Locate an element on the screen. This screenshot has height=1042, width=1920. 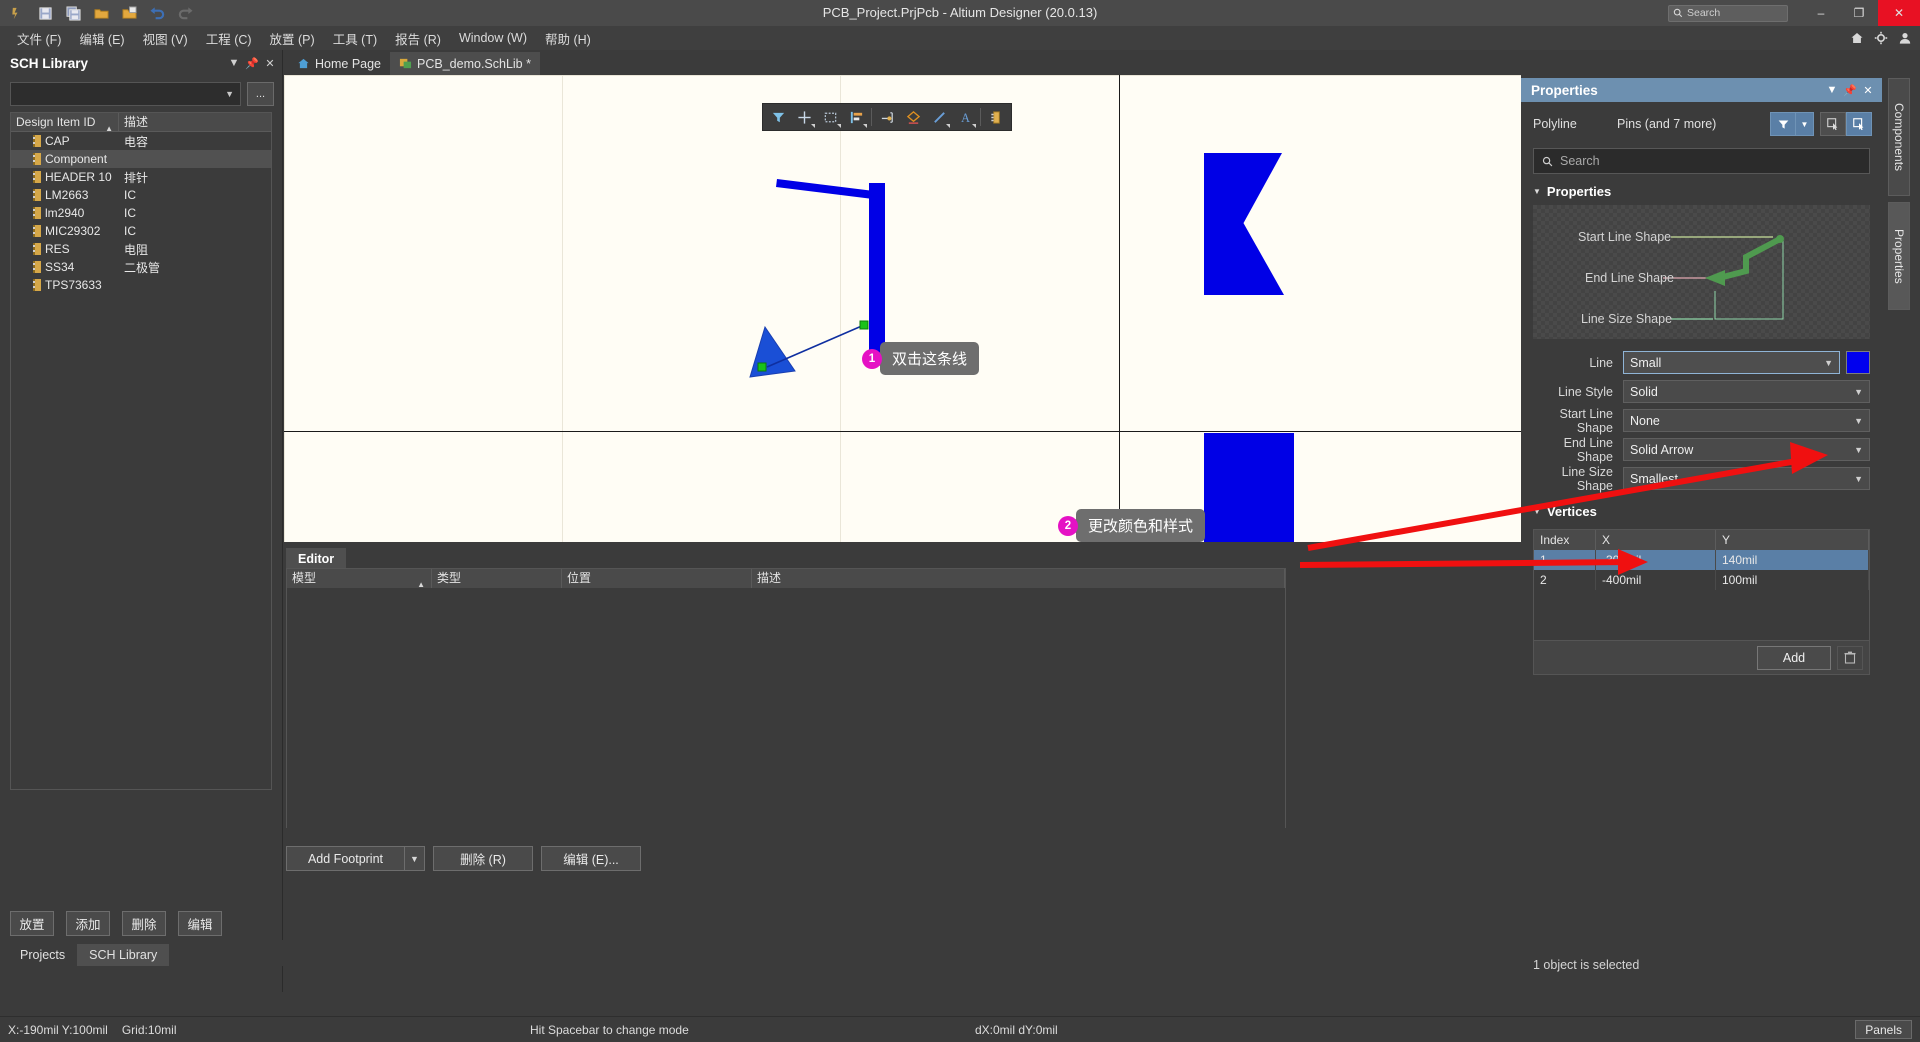
close-button: ✕ is located at coordinates (1899, 13).